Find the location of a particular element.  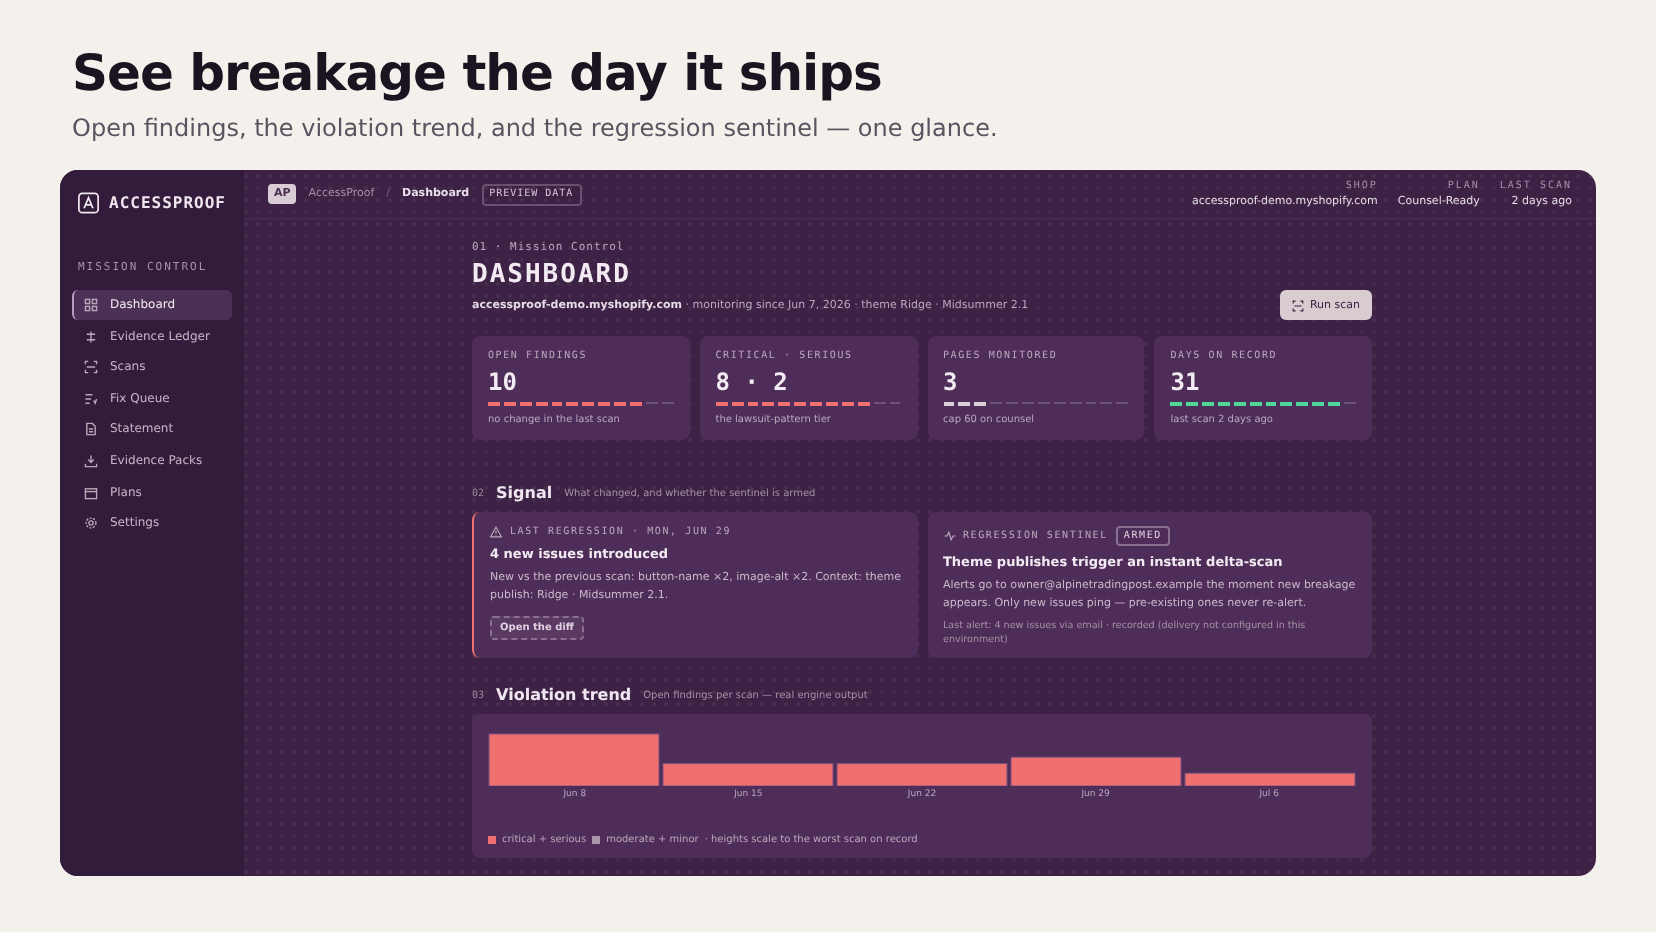

warning-icon is located at coordinates (496, 532).